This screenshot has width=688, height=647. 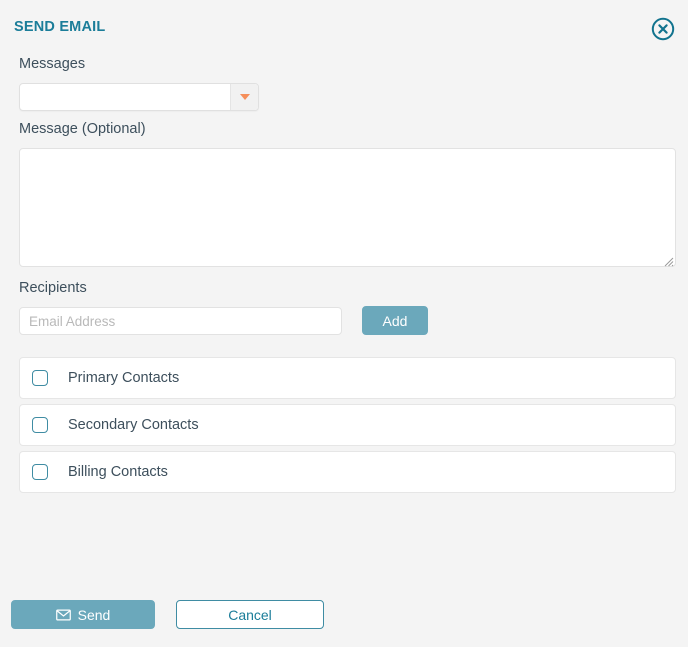 I want to click on recipients-label: Recipients, so click(x=53, y=288).